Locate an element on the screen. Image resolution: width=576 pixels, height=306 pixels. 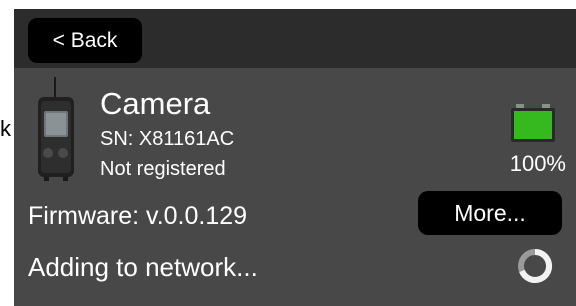
registration-status: Not registered is located at coordinates (163, 169).